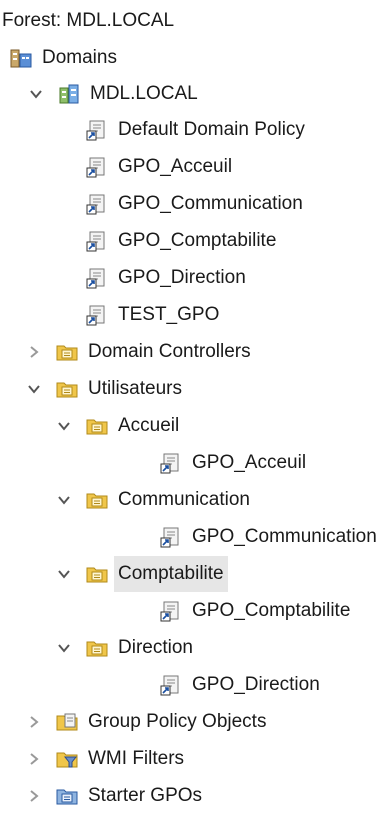 The image size is (376, 814). I want to click on starter-gpo-icon, so click(67, 796).